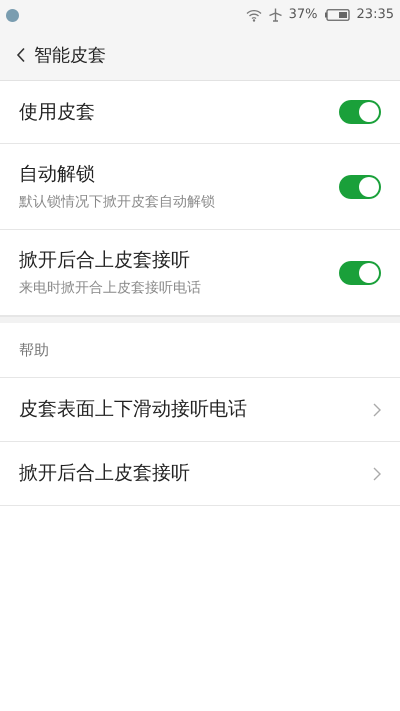 Image resolution: width=400 pixels, height=711 pixels. What do you see at coordinates (104, 473) in the screenshot?
I see `help-link: 掀开后合上皮套接听` at bounding box center [104, 473].